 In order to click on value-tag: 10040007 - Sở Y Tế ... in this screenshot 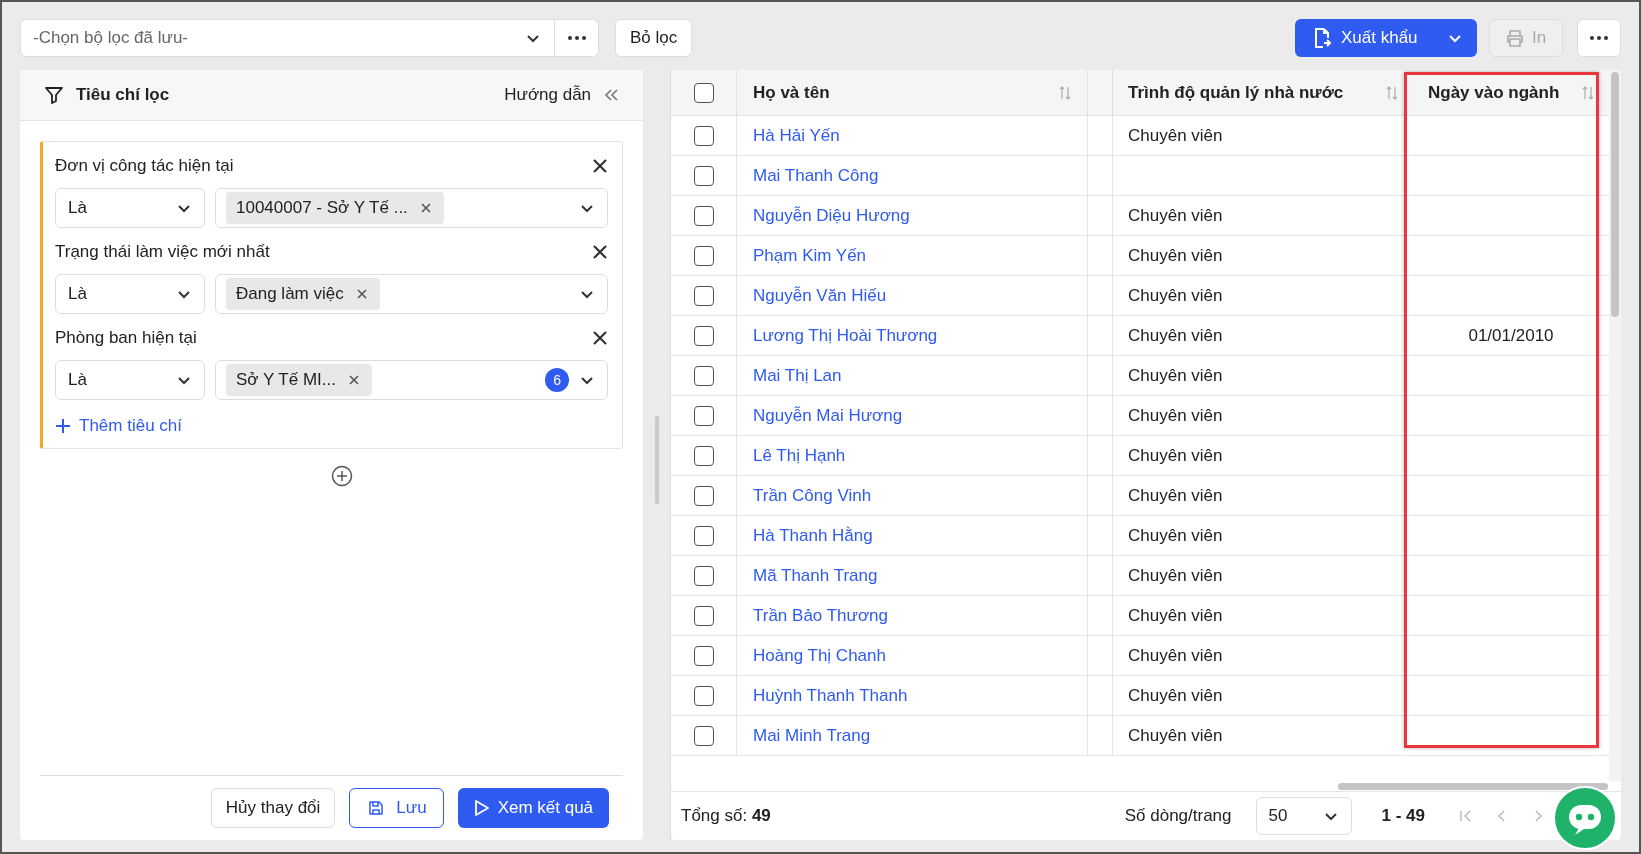, I will do `click(335, 208)`.